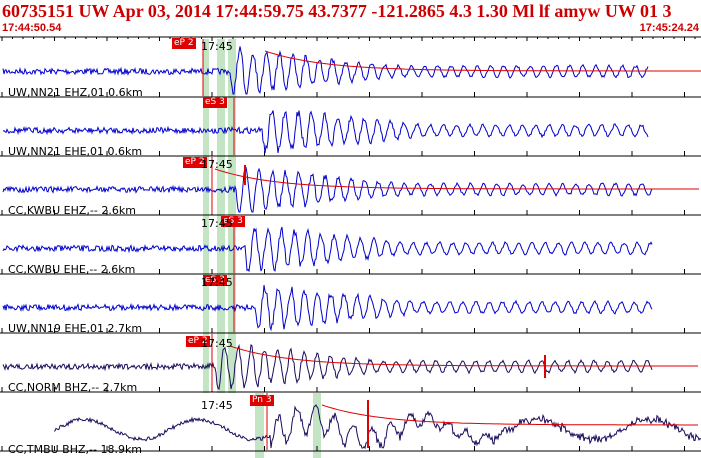 This screenshot has height=458, width=701. I want to click on coda-curve, so click(509, 415).